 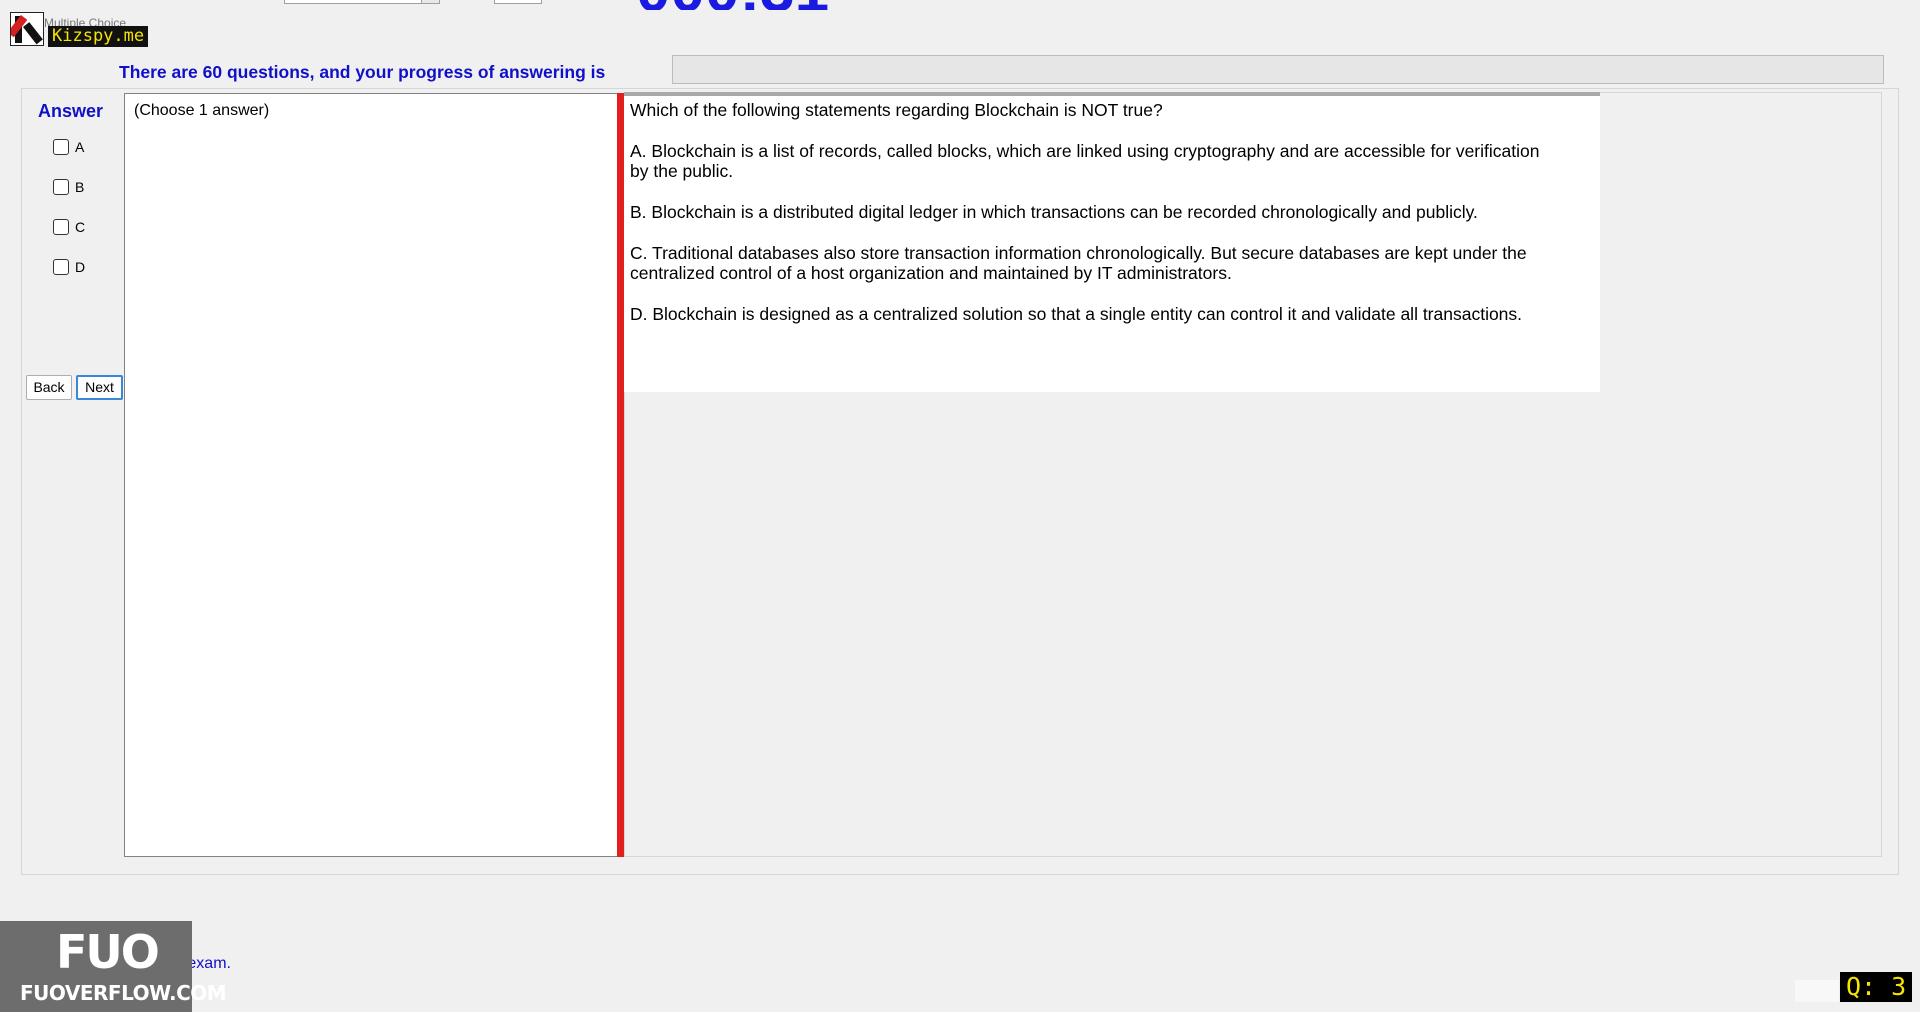 What do you see at coordinates (123, 993) in the screenshot?
I see `fuo-site-label: FUOVERFLOW.COM` at bounding box center [123, 993].